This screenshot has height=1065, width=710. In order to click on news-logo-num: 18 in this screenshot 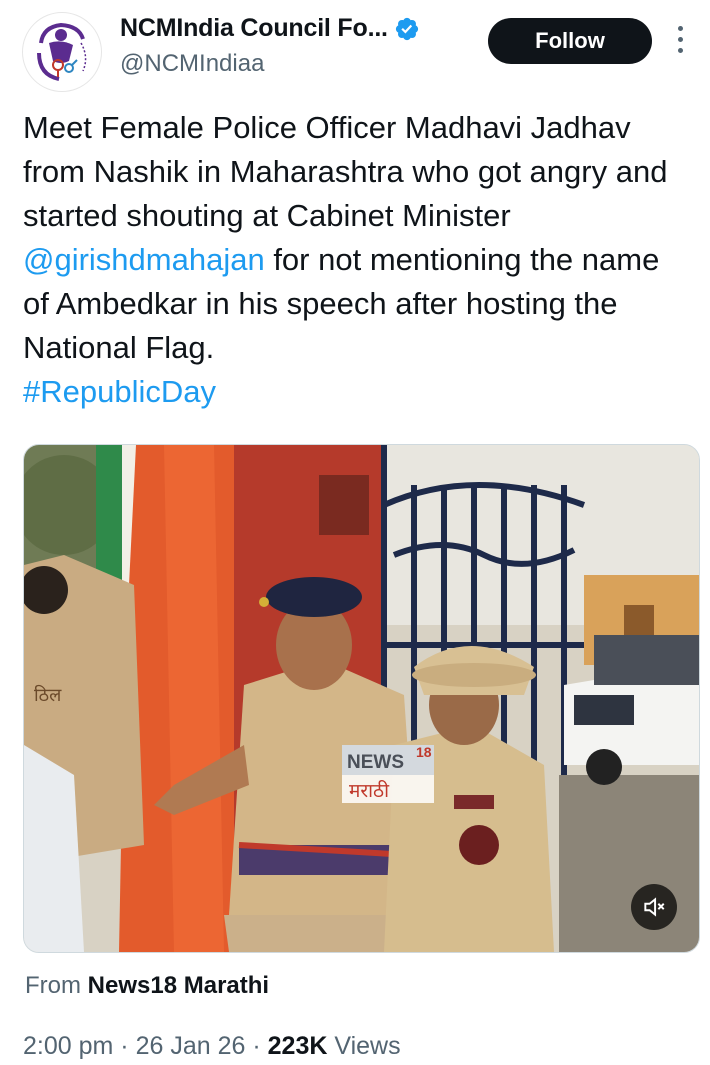, I will do `click(424, 752)`.